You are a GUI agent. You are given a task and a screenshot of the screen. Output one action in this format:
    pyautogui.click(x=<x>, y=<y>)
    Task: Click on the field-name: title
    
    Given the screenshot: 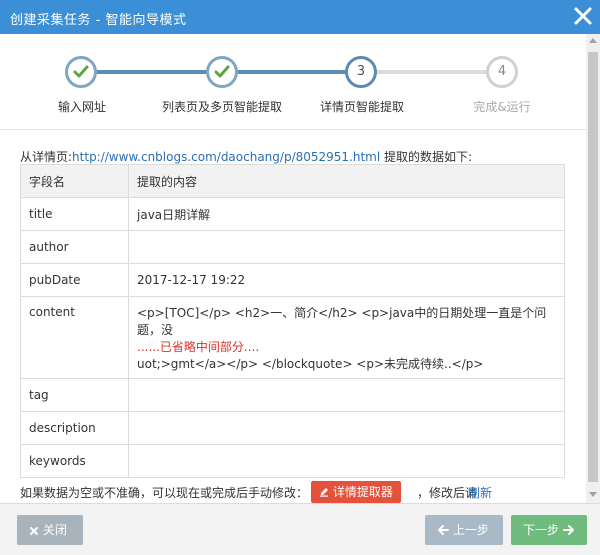 What is the action you would take?
    pyautogui.click(x=74, y=214)
    